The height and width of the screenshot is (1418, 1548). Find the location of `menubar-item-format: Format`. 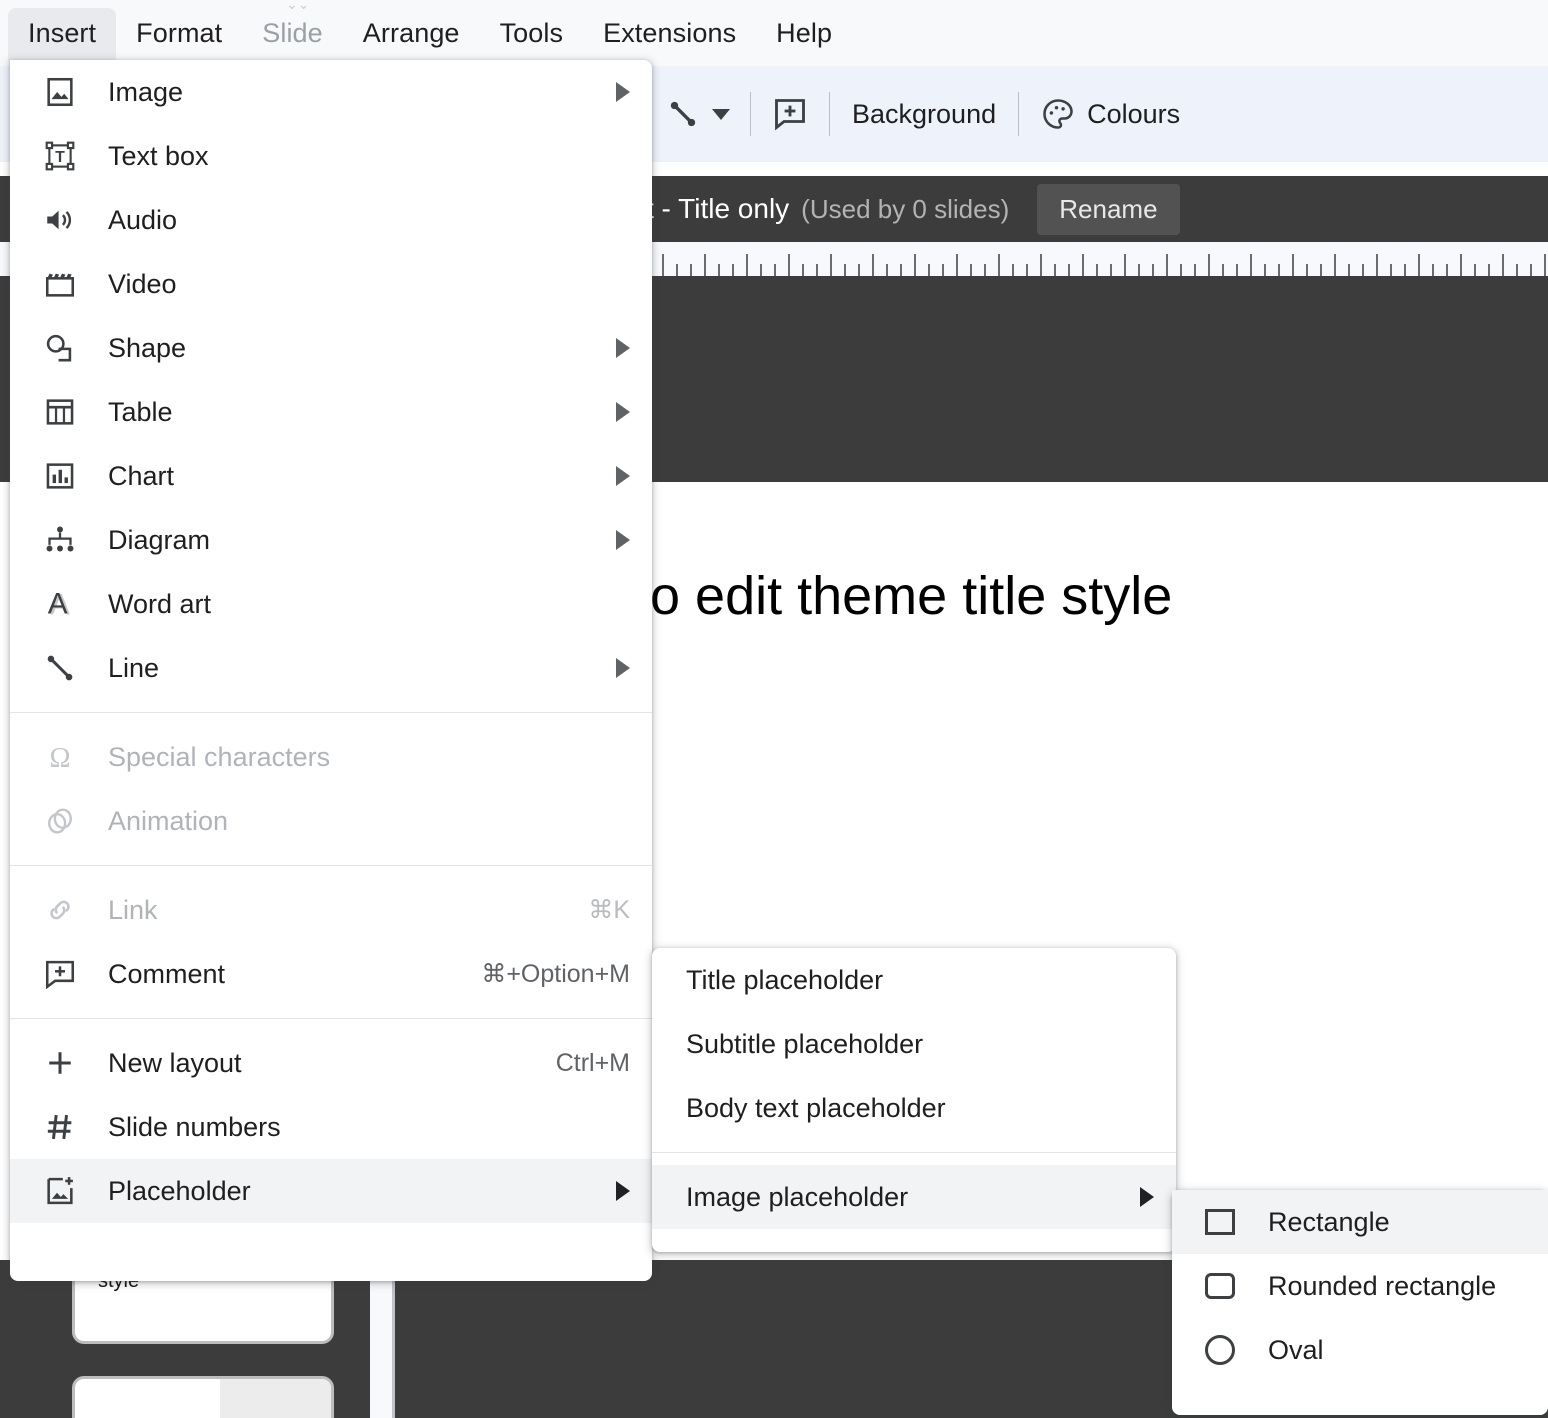

menubar-item-format: Format is located at coordinates (179, 34).